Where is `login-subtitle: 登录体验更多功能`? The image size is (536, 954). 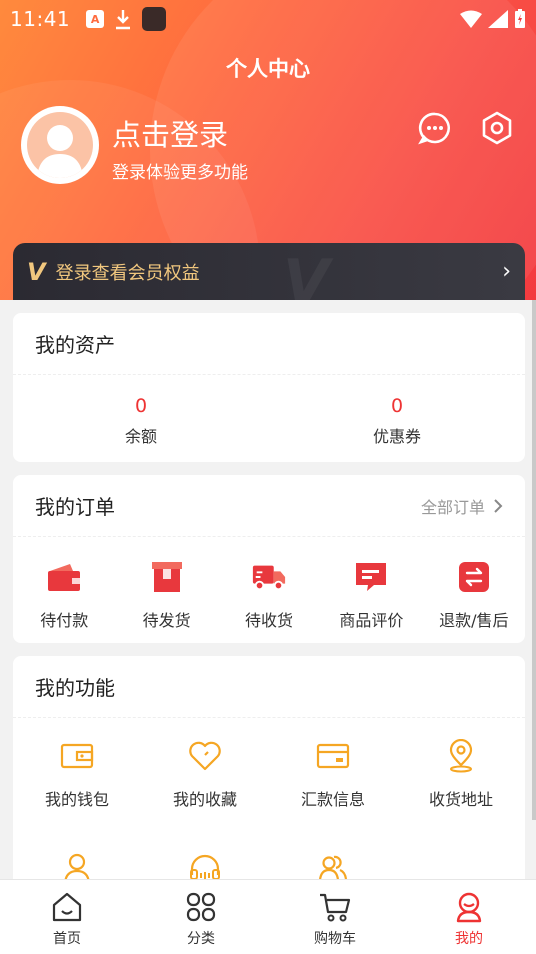
login-subtitle: 登录体验更多功能 is located at coordinates (180, 173).